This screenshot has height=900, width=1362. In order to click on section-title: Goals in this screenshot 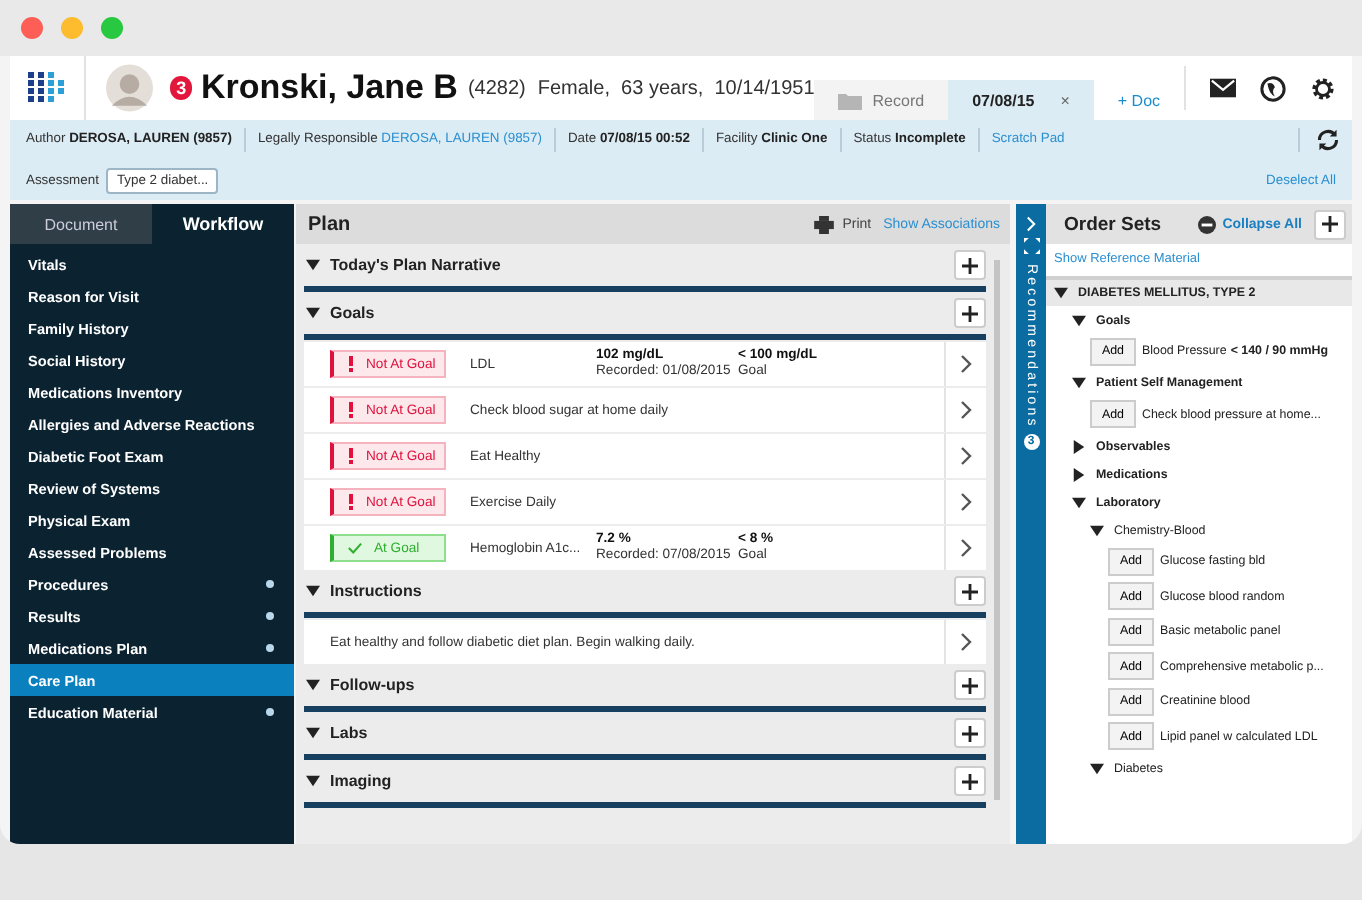, I will do `click(352, 313)`.